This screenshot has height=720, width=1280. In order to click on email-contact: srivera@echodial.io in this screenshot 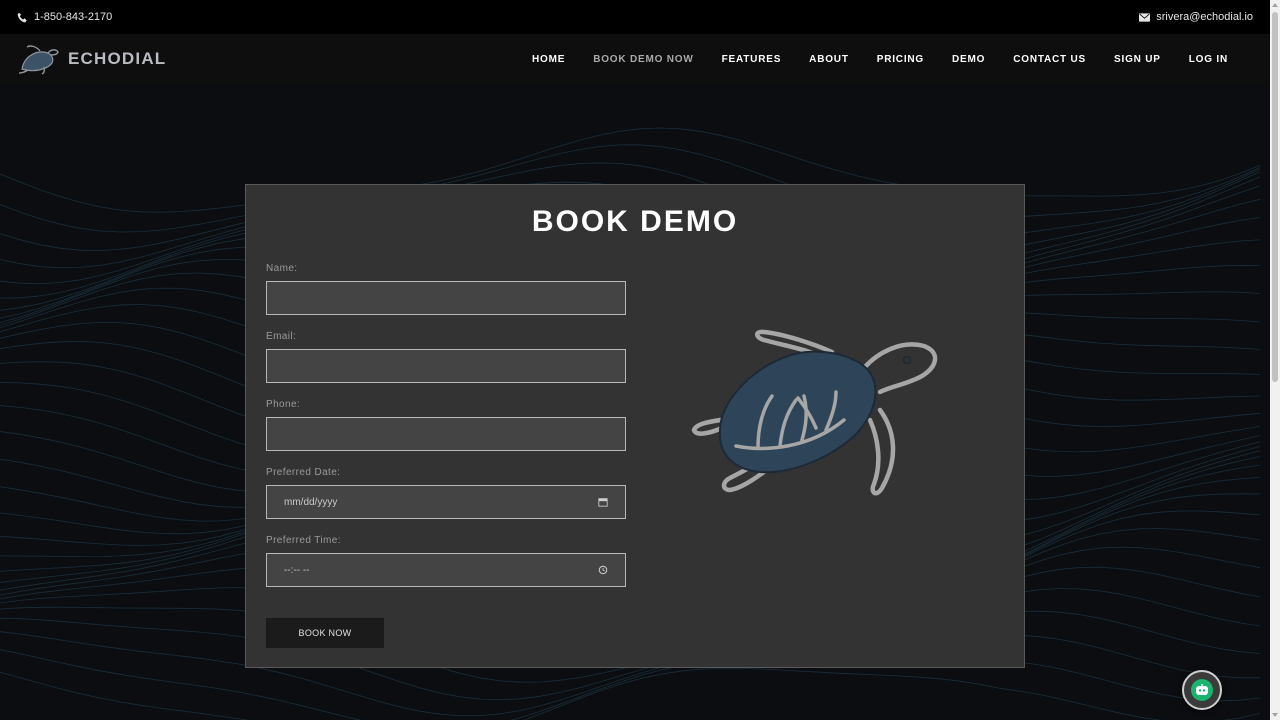, I will do `click(1196, 17)`.